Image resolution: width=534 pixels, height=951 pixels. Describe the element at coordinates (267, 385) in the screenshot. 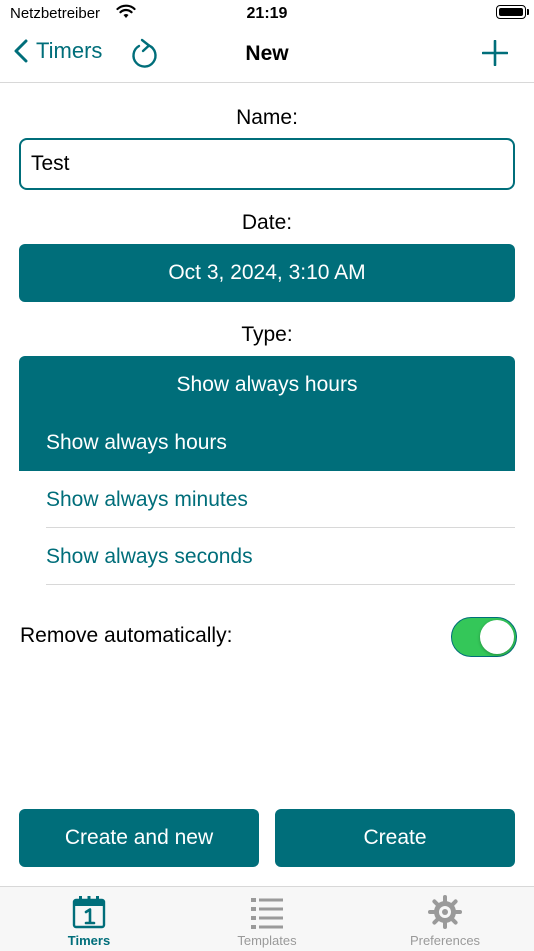

I see `type-select-button: Show always hours` at that location.